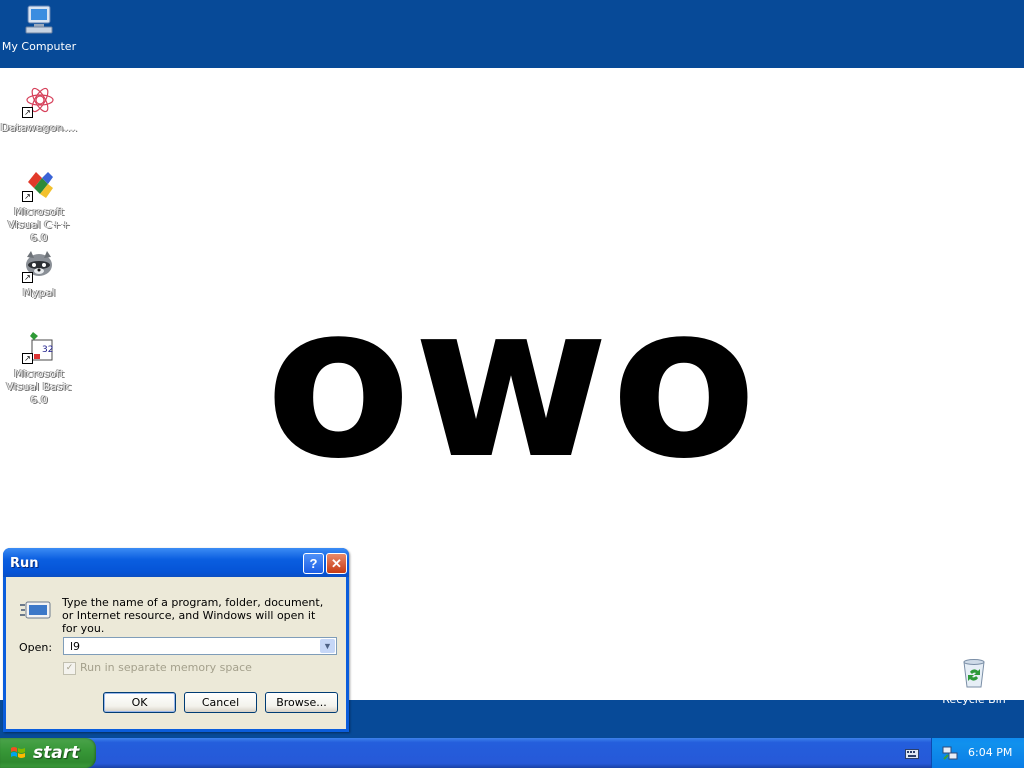 The image size is (1024, 768). Describe the element at coordinates (39, 101) in the screenshot. I see `datawagon-icon: ↗` at that location.